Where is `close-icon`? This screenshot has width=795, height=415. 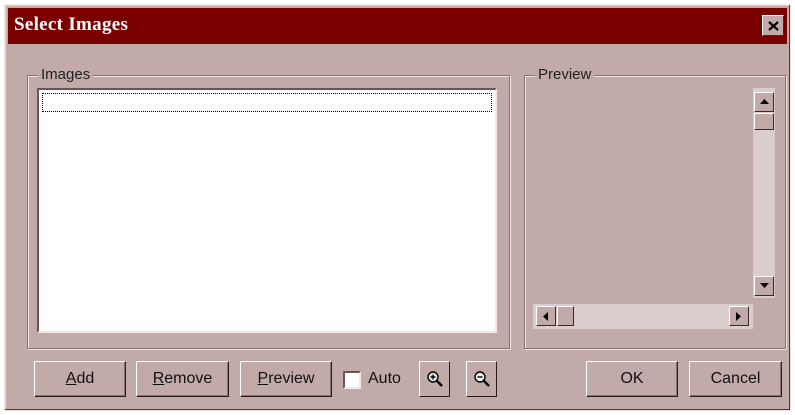
close-icon is located at coordinates (773, 25).